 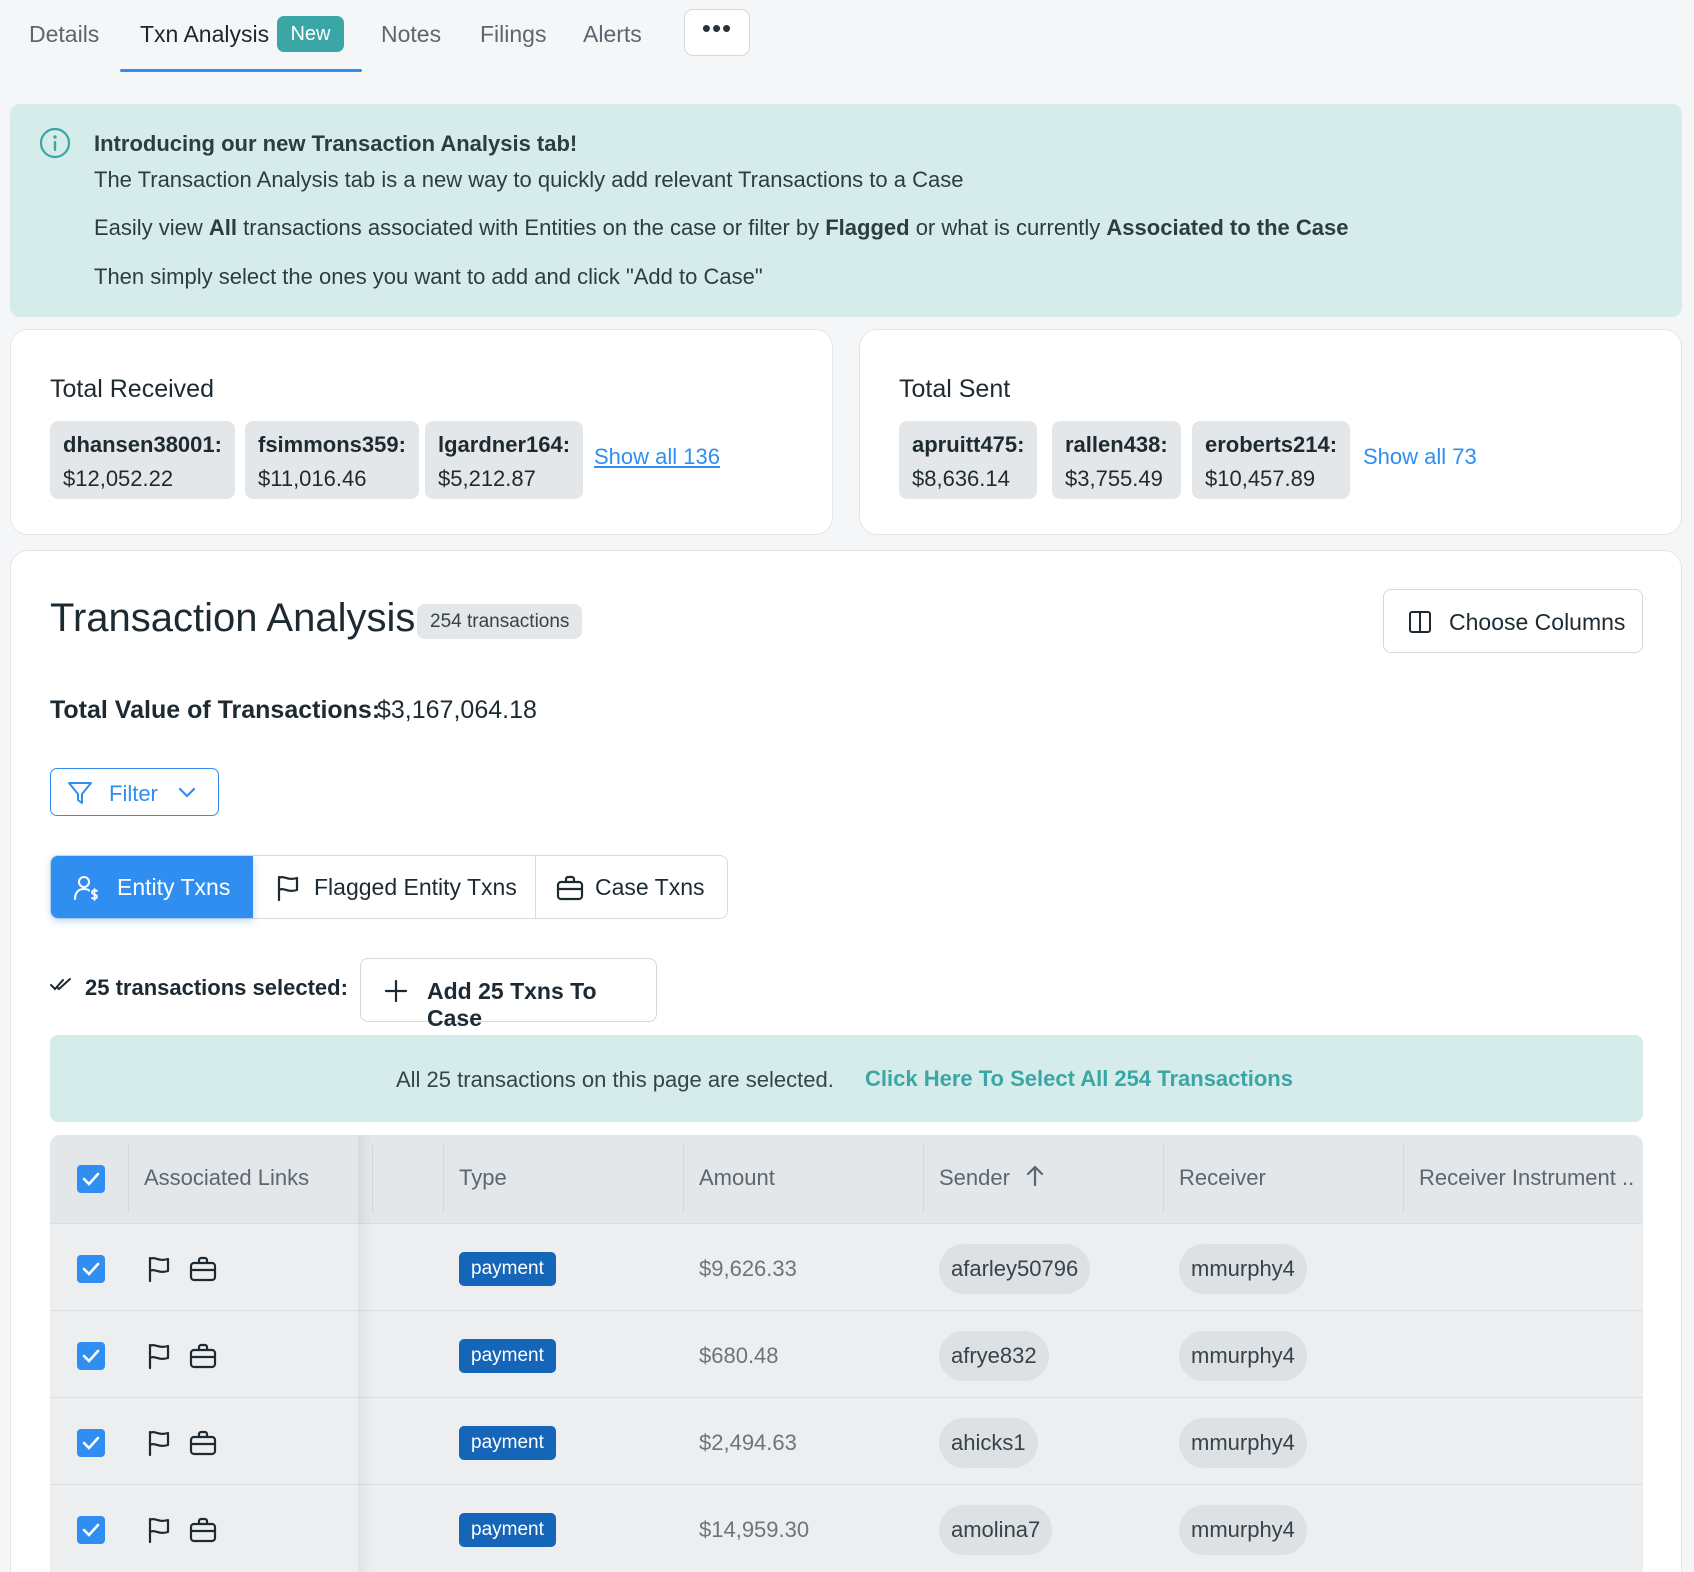 What do you see at coordinates (216, 987) in the screenshot?
I see `selected-count-text: 25 transactions selected:` at bounding box center [216, 987].